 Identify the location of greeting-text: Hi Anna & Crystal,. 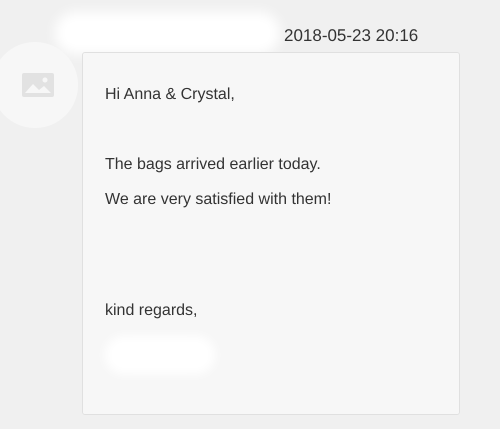
(170, 95).